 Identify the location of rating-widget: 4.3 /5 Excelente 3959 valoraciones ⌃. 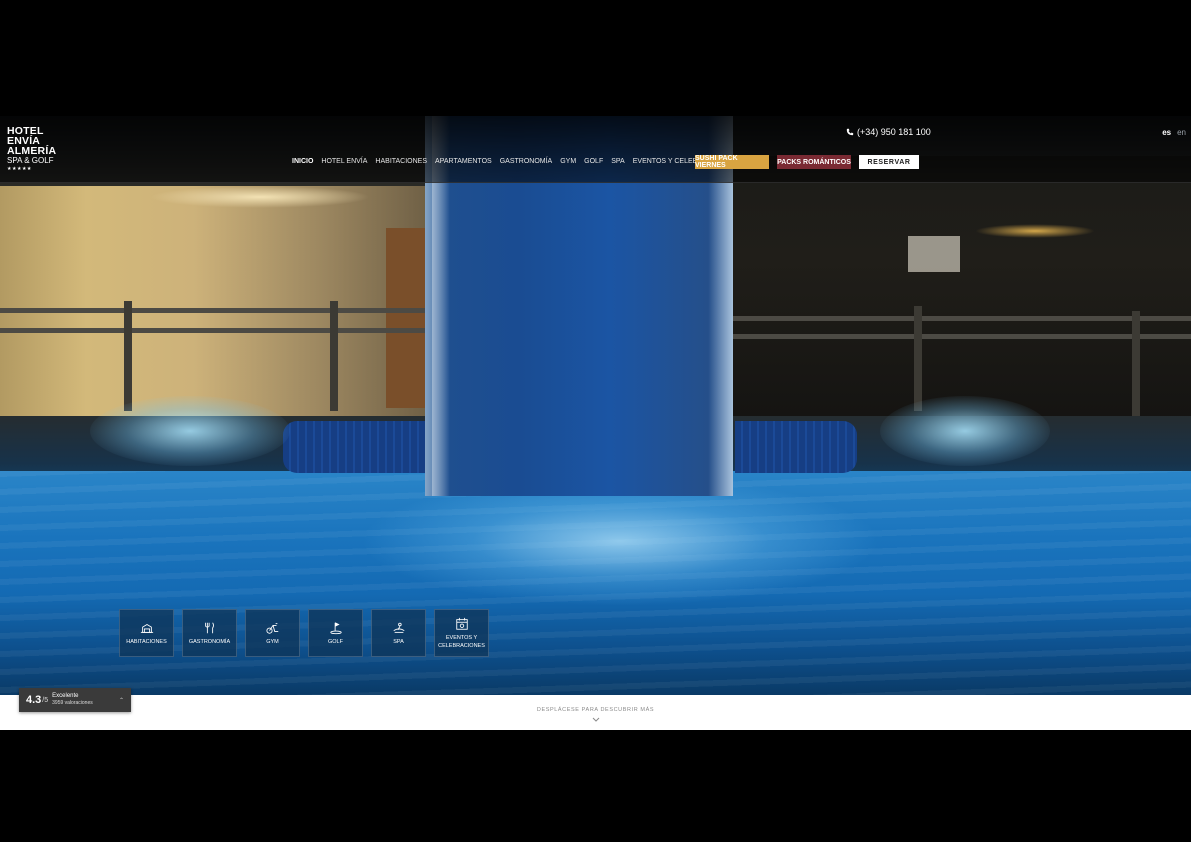
(75, 700).